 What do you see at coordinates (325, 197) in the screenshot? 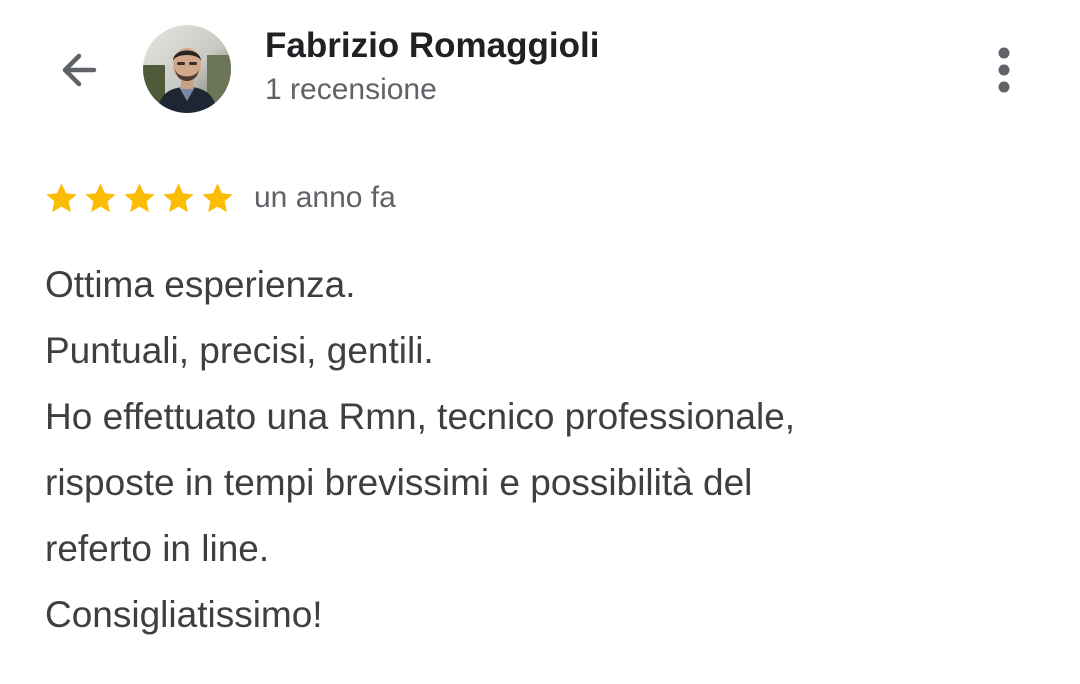
I see `review-date: un anno fa` at bounding box center [325, 197].